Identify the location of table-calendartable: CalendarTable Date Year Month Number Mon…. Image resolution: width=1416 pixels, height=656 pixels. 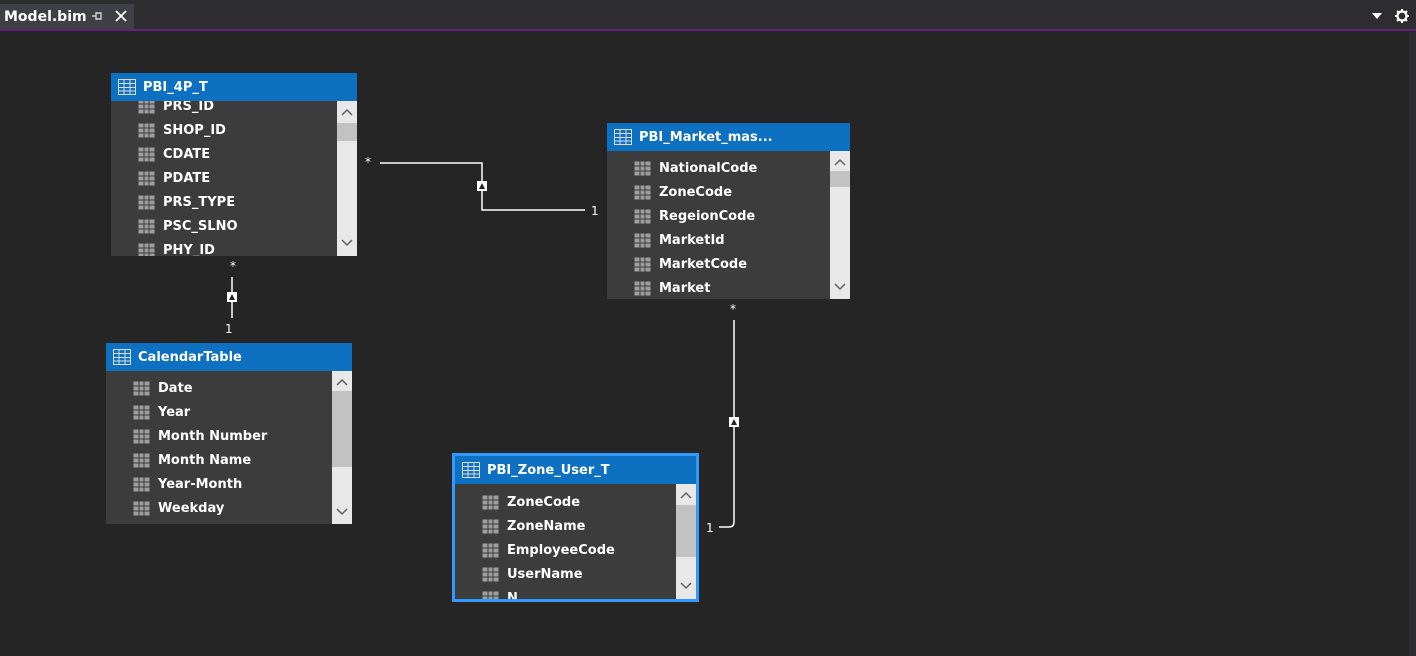
(229, 433).